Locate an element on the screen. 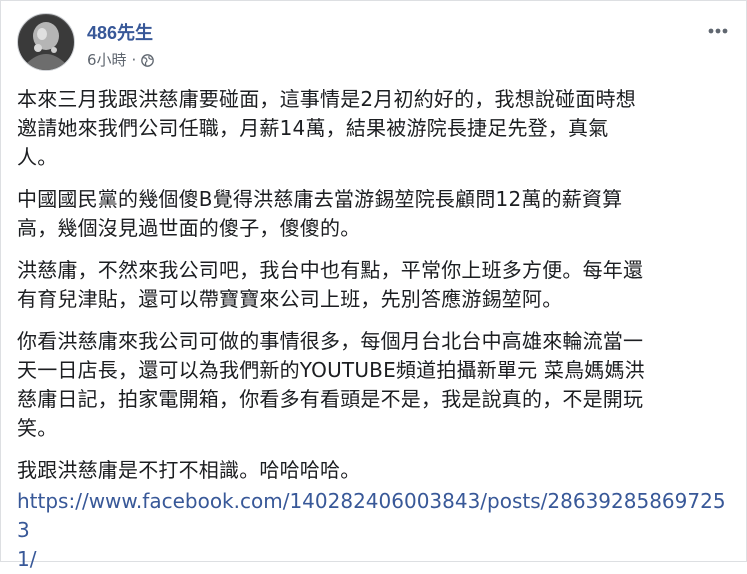  post-meta: 6小時 · is located at coordinates (121, 59).